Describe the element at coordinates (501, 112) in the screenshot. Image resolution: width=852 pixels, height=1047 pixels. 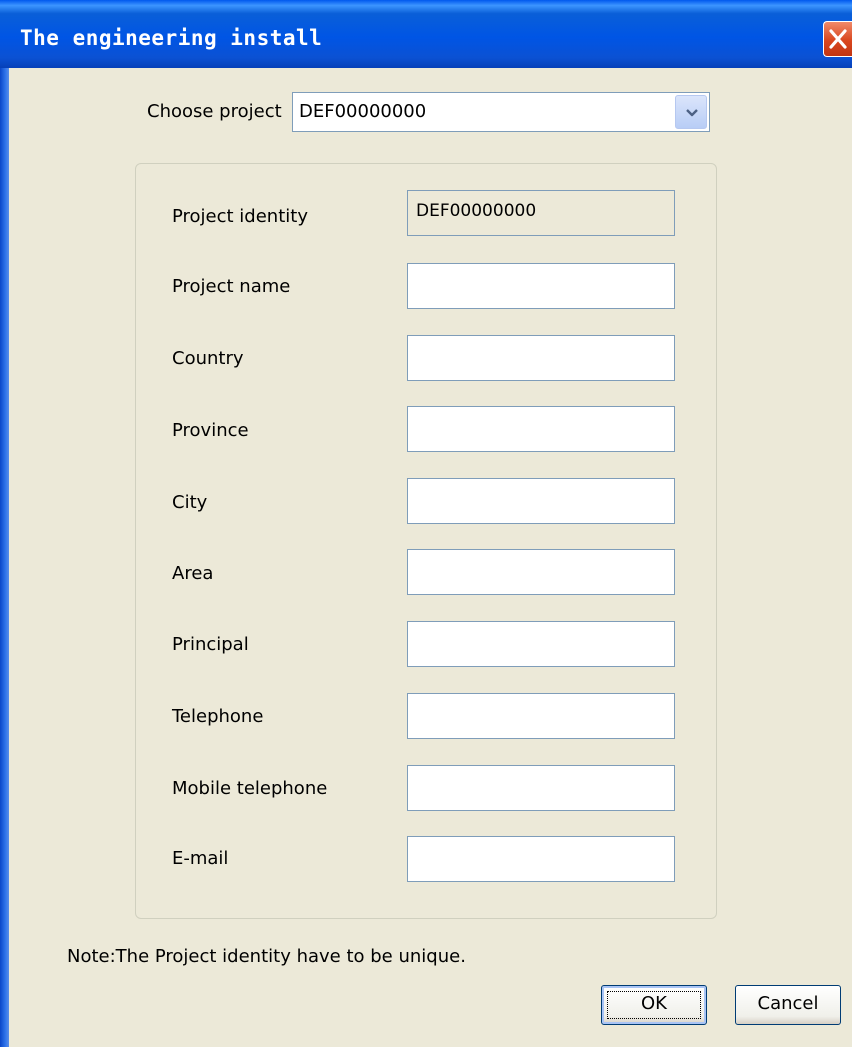
I see `choose-project-combobox: DEF00000000` at that location.